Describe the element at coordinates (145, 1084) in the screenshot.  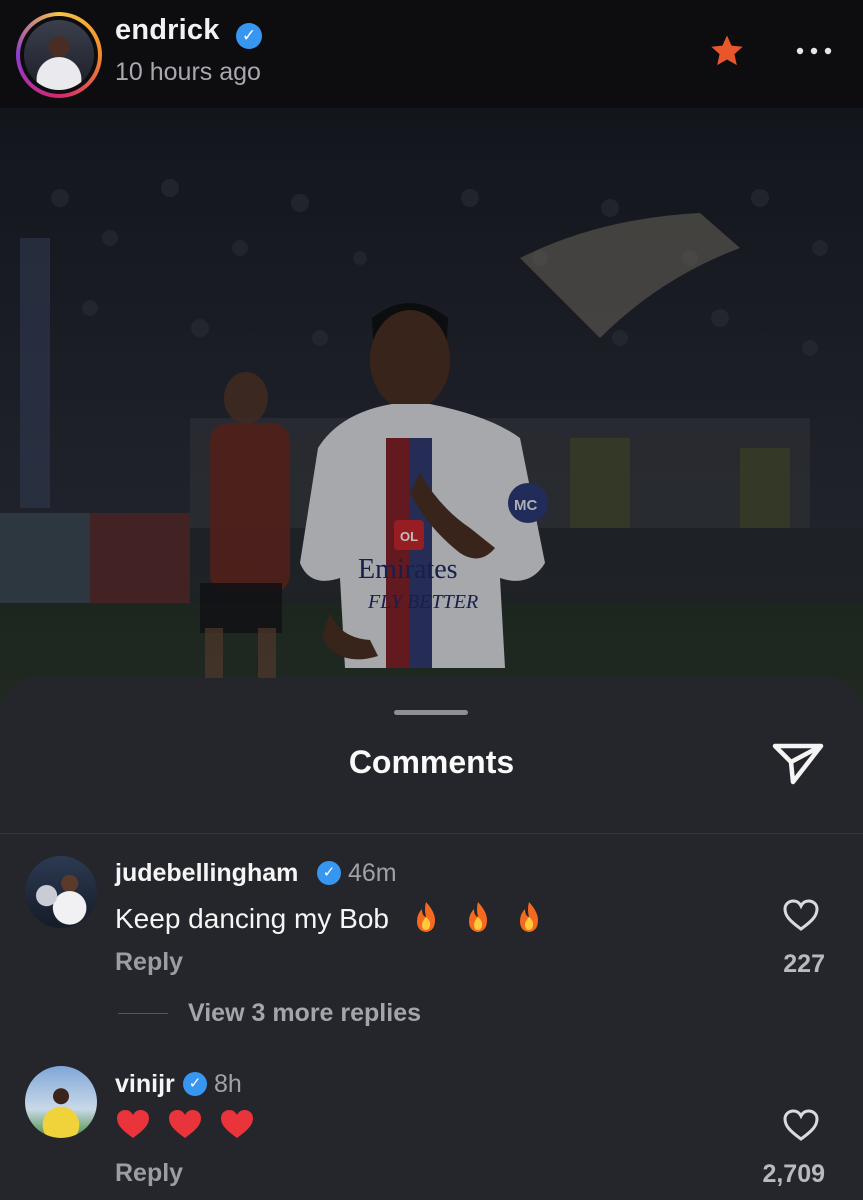
I see `comment-username: vinijr` at that location.